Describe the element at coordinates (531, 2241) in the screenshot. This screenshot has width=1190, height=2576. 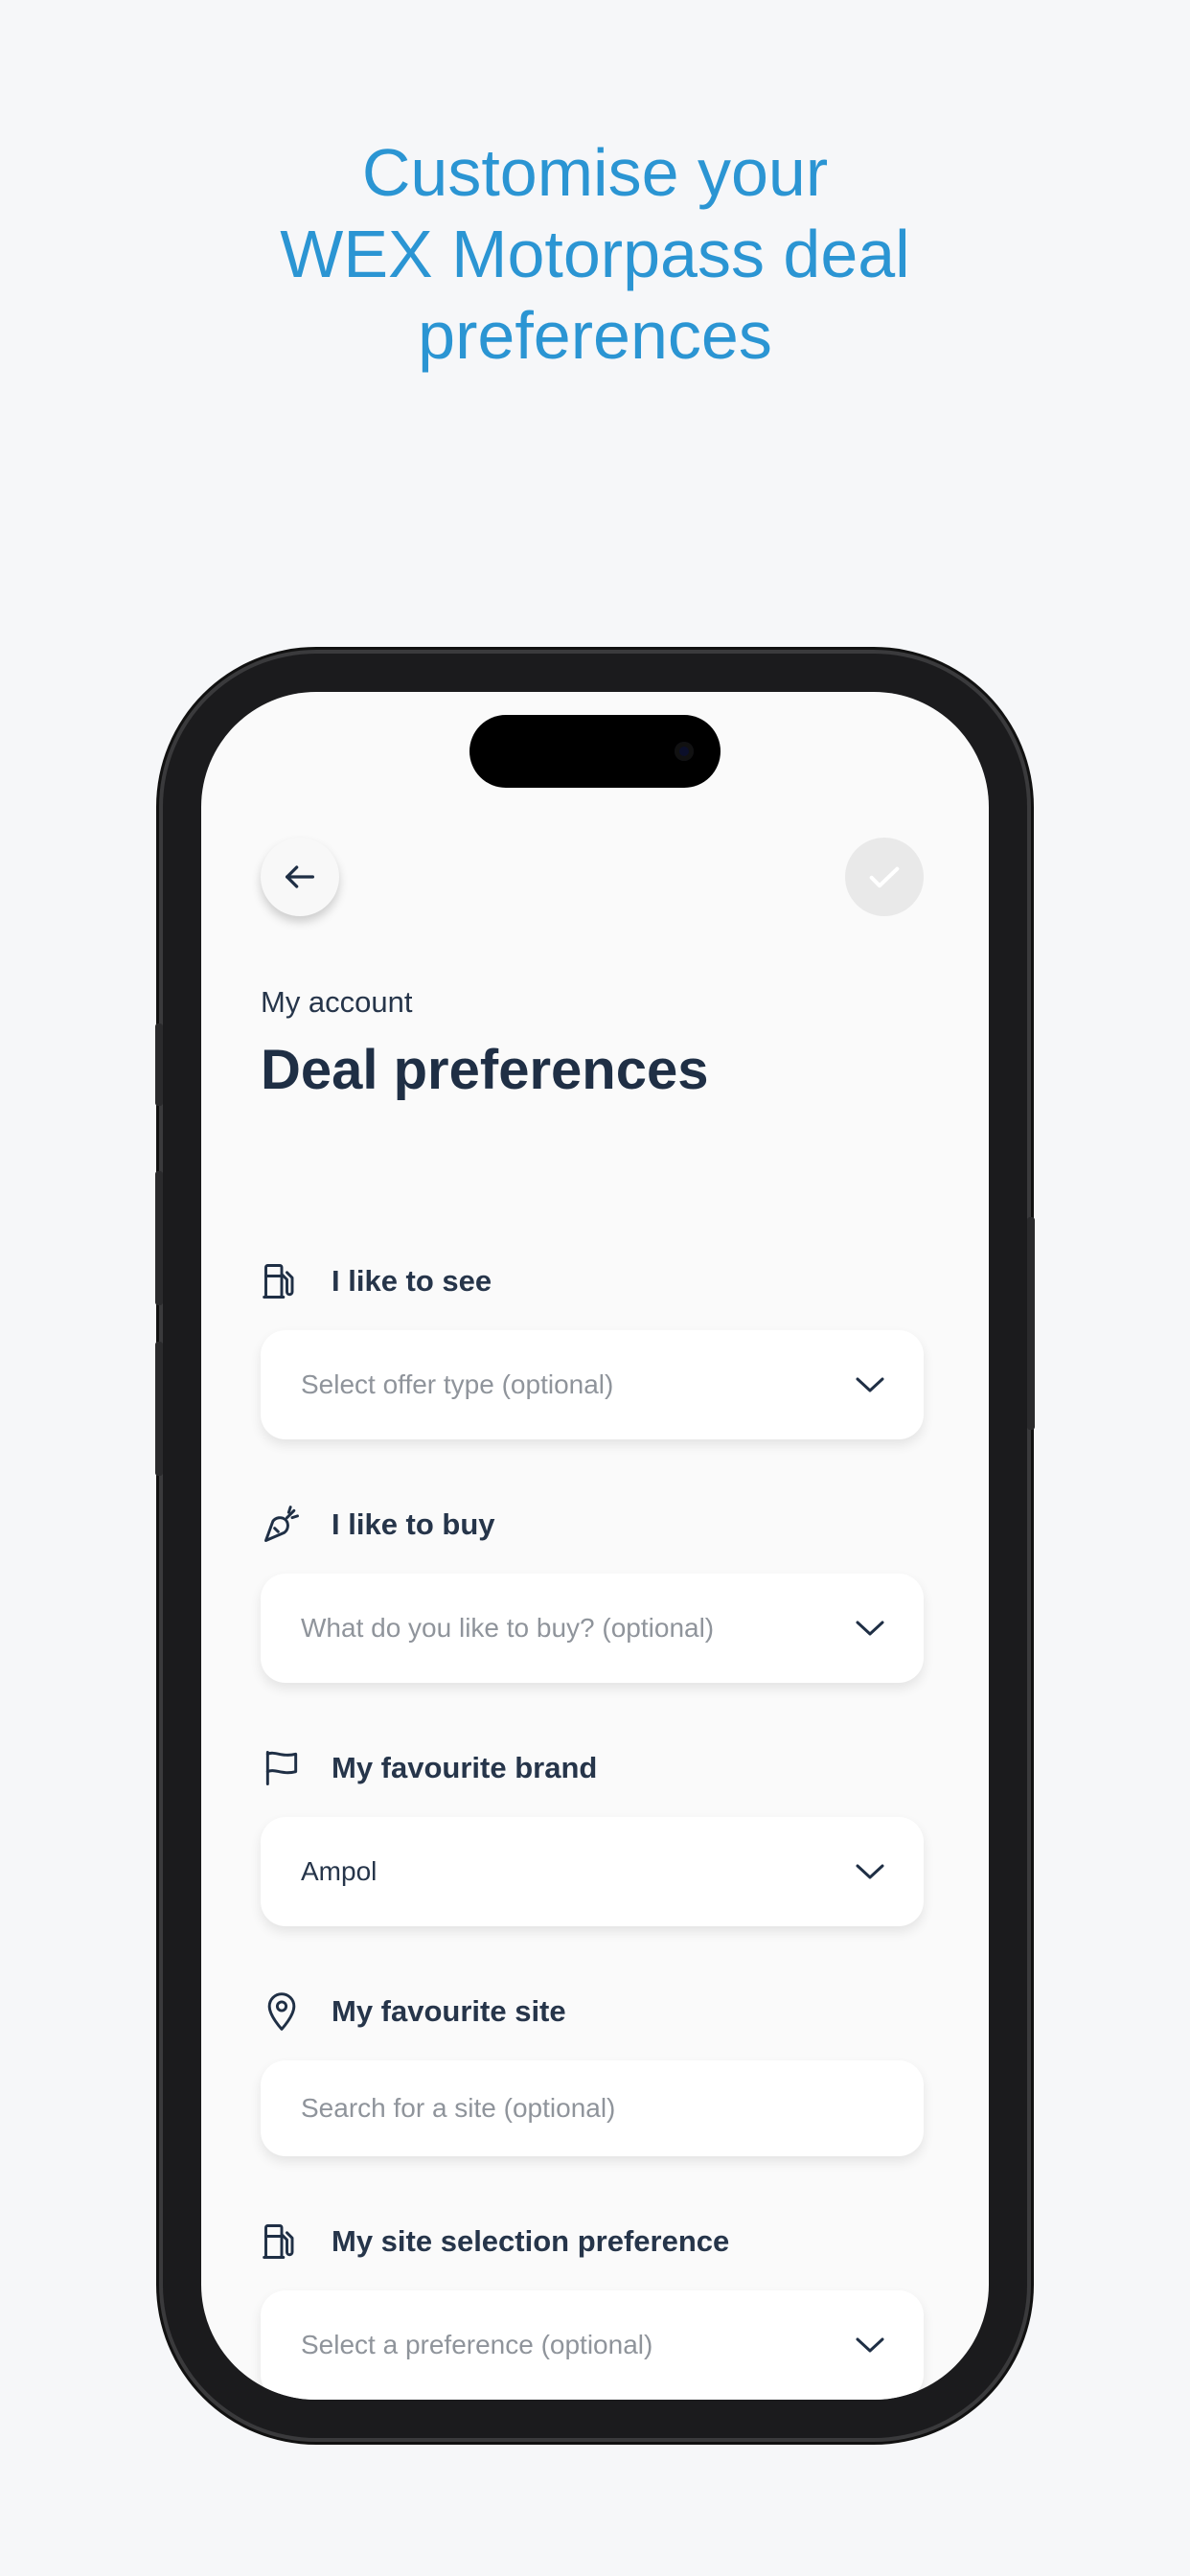
I see `section-label-text: My site selection preference` at that location.